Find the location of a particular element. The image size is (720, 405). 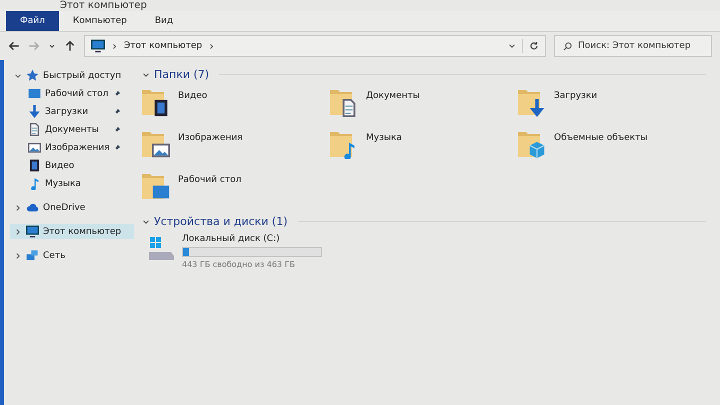

group-title: Устройства и диски (1) is located at coordinates (221, 221).